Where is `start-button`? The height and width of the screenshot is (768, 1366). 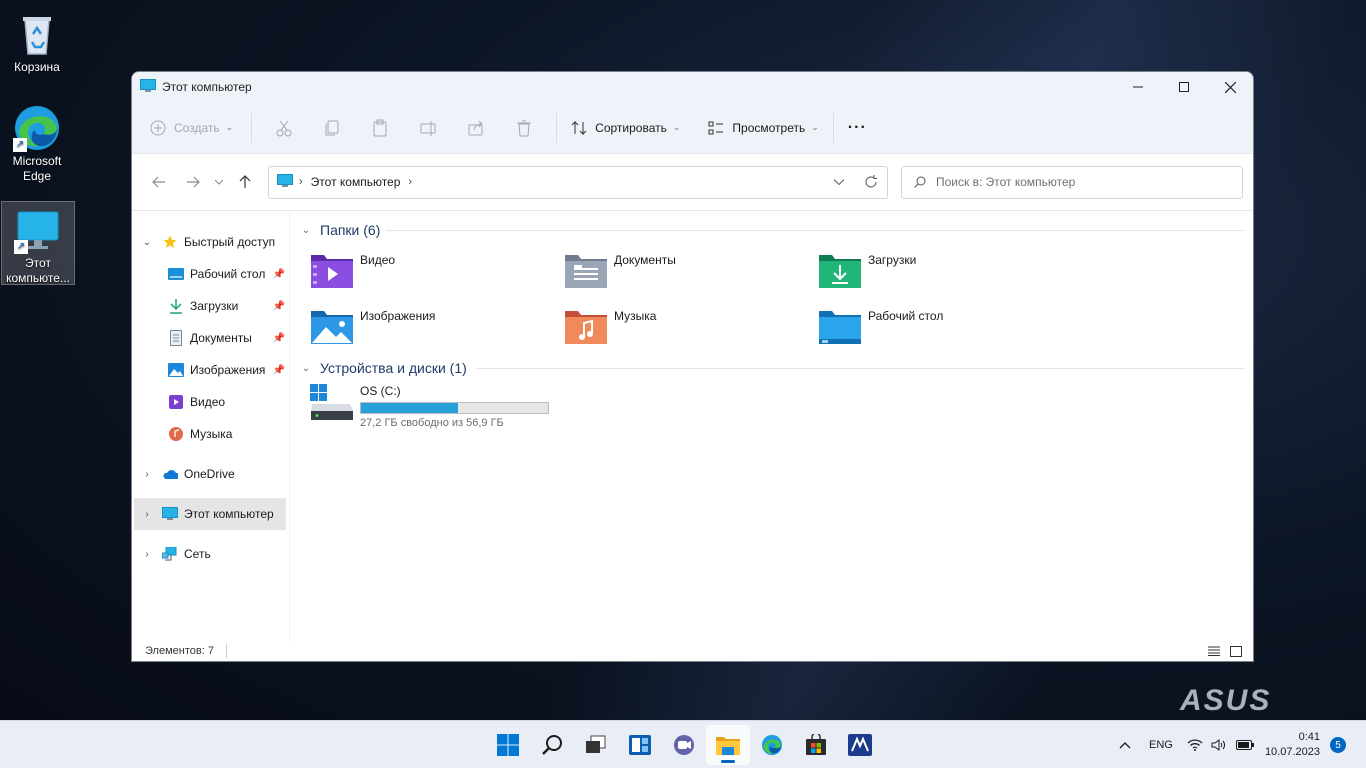
start-button is located at coordinates (508, 745).